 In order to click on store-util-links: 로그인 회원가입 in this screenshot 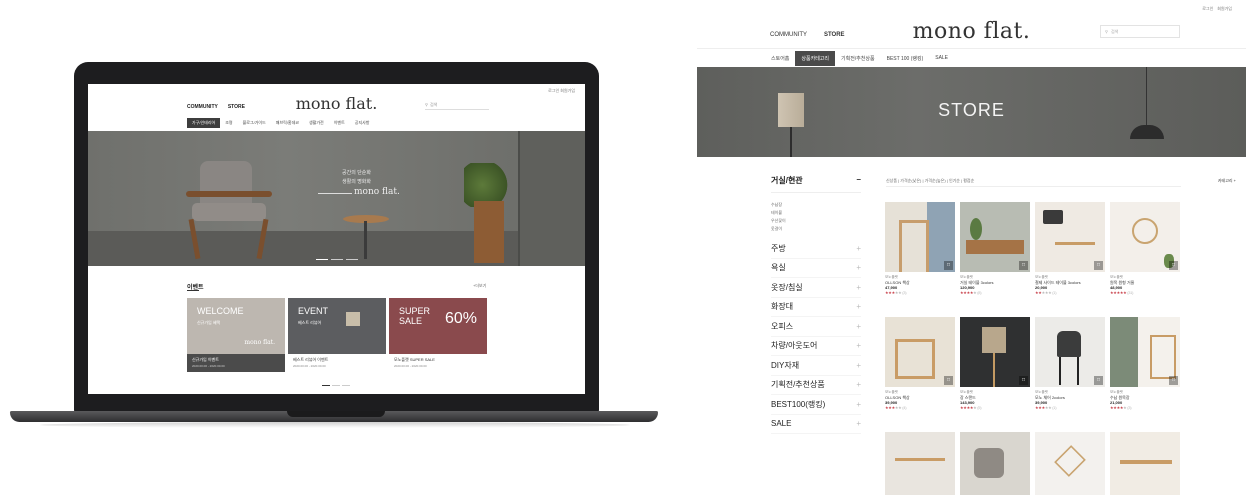, I will do `click(1217, 9)`.